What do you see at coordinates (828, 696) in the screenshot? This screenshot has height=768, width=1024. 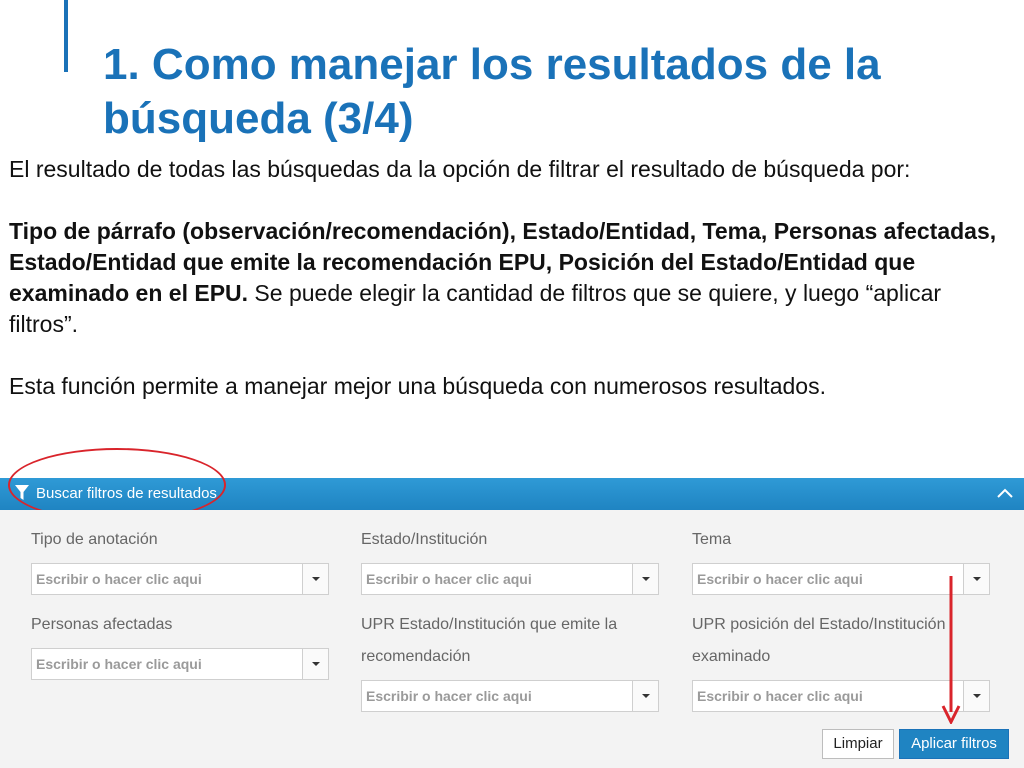 I see `upr-posicion-input: Escribir o hacer clic aqui` at bounding box center [828, 696].